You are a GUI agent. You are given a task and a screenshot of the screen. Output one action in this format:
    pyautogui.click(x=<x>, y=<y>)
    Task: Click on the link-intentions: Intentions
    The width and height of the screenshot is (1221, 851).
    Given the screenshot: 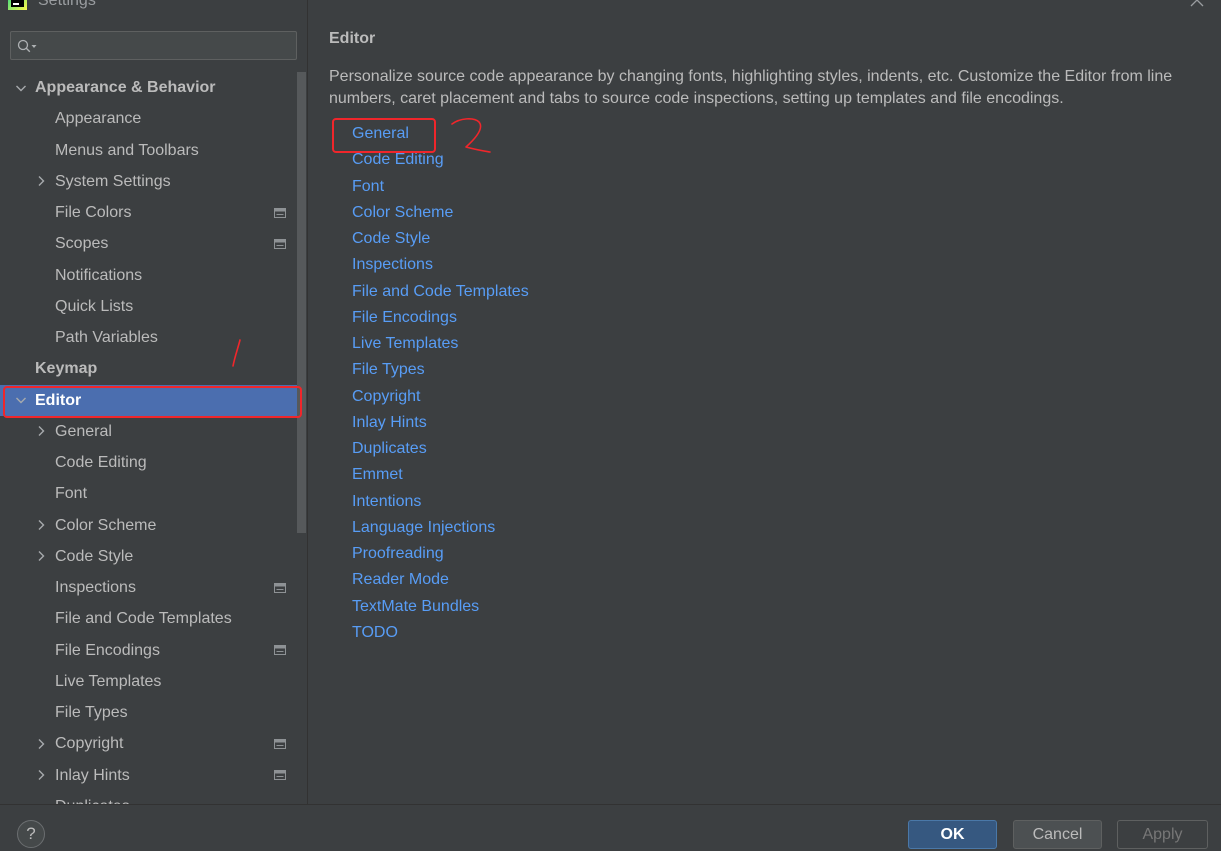 What is the action you would take?
    pyautogui.click(x=386, y=502)
    